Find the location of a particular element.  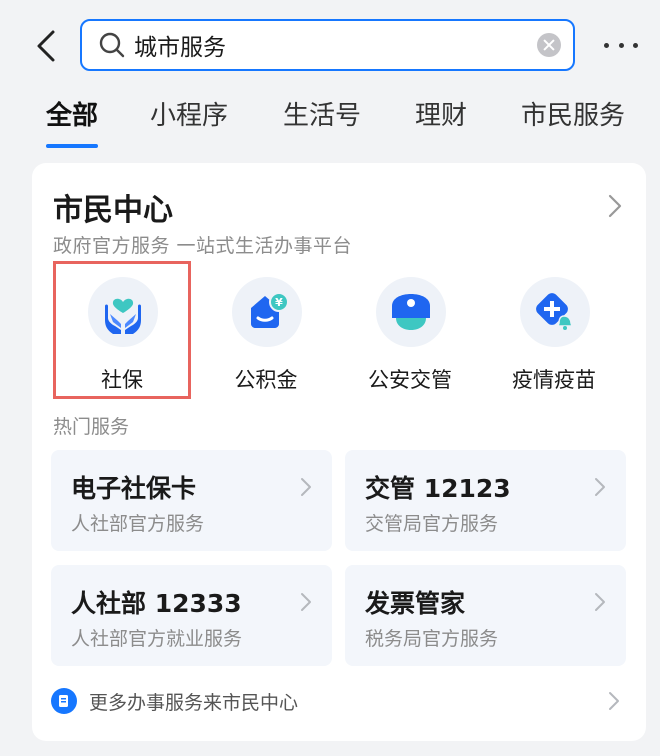

chevron-left-icon is located at coordinates (46, 46).